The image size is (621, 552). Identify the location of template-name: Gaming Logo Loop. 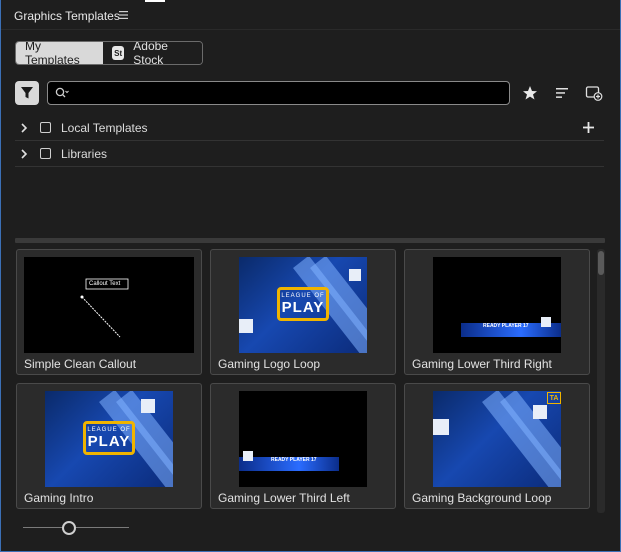
(269, 364).